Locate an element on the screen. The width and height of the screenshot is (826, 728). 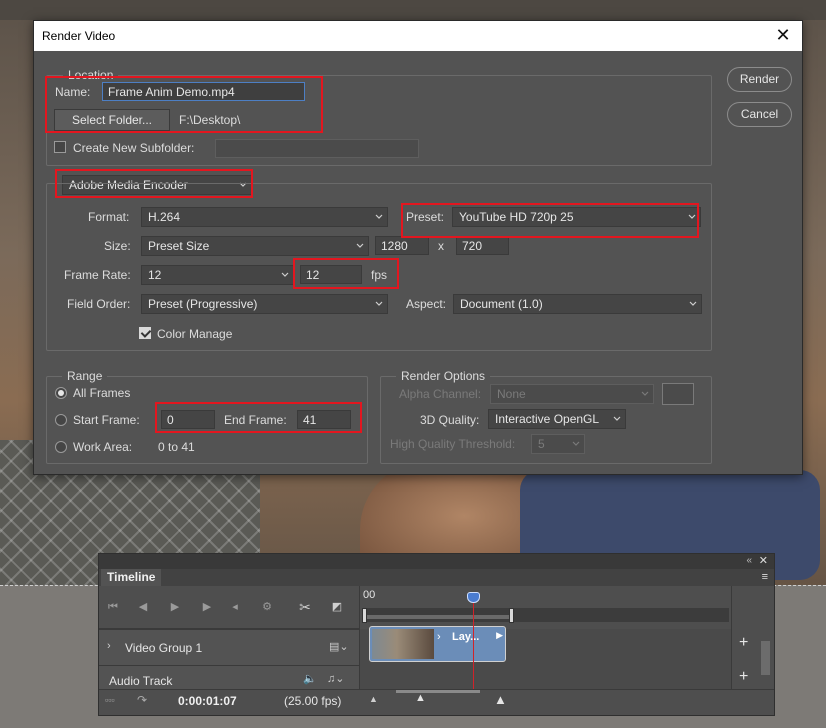
dialog-titlebar: Render Video ✕ is located at coordinates (418, 36).